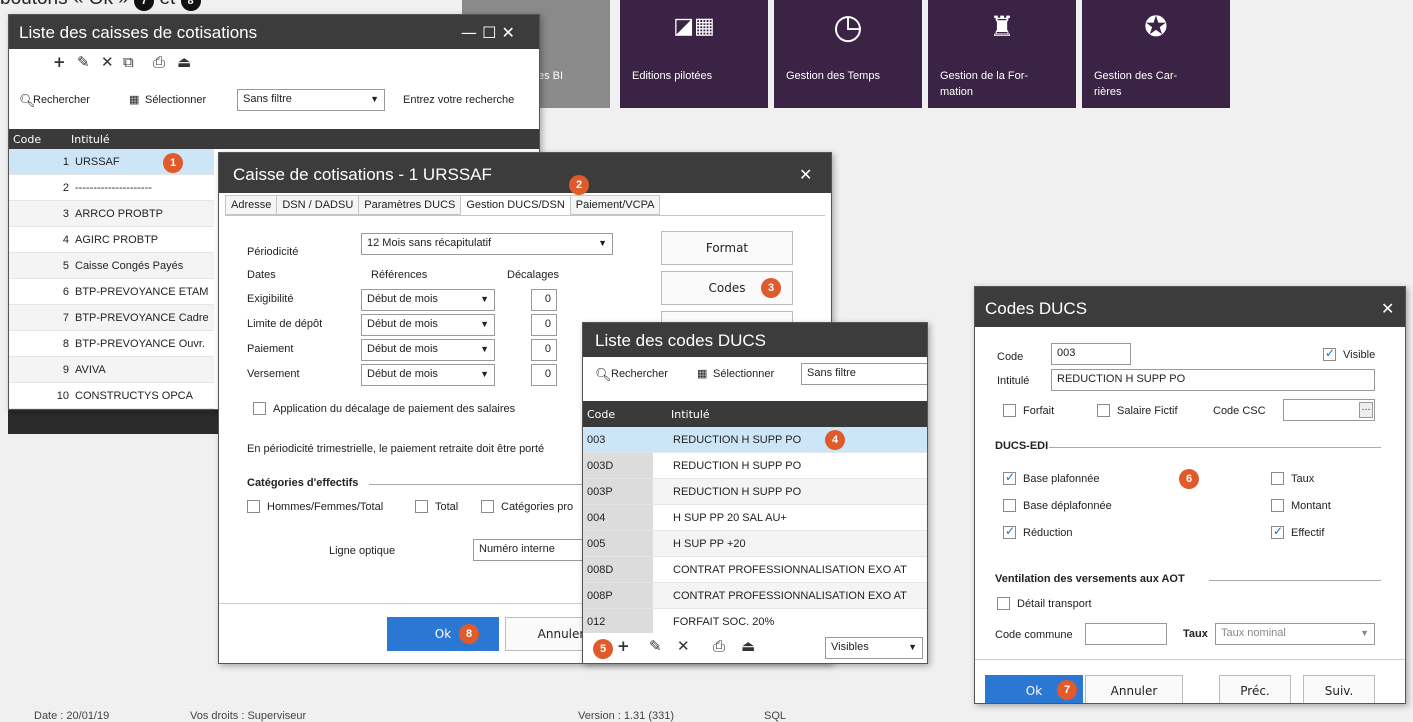 The width and height of the screenshot is (1413, 722). I want to click on caisse-row: 8 BTP-PREVOYANCE Ouvr., so click(111, 344).